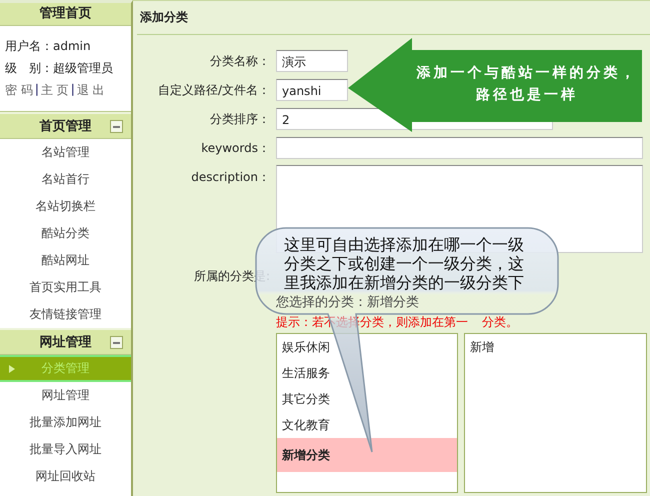 Image resolution: width=650 pixels, height=496 pixels. What do you see at coordinates (65, 422) in the screenshot?
I see `sidebar-item: 批量添加网址` at bounding box center [65, 422].